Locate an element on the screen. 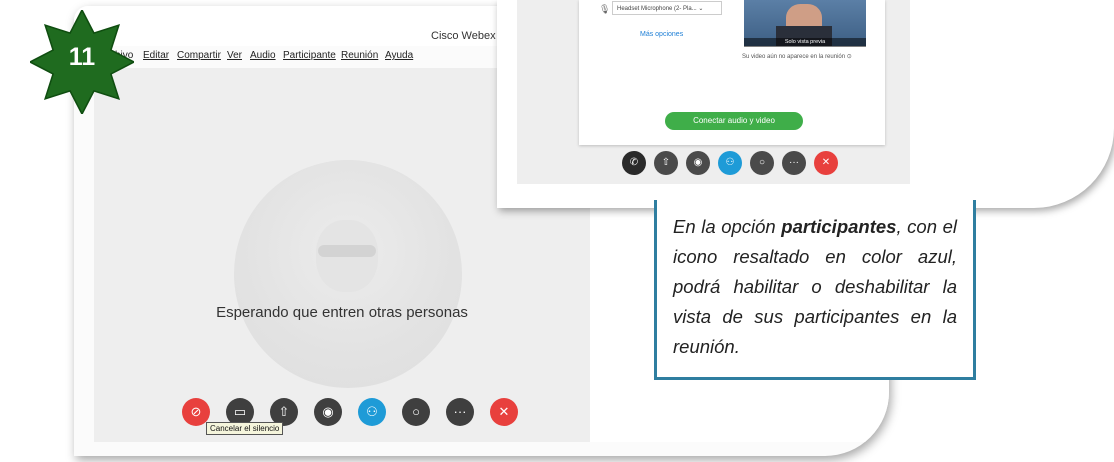  menu-reunion: Reunión is located at coordinates (359, 55).